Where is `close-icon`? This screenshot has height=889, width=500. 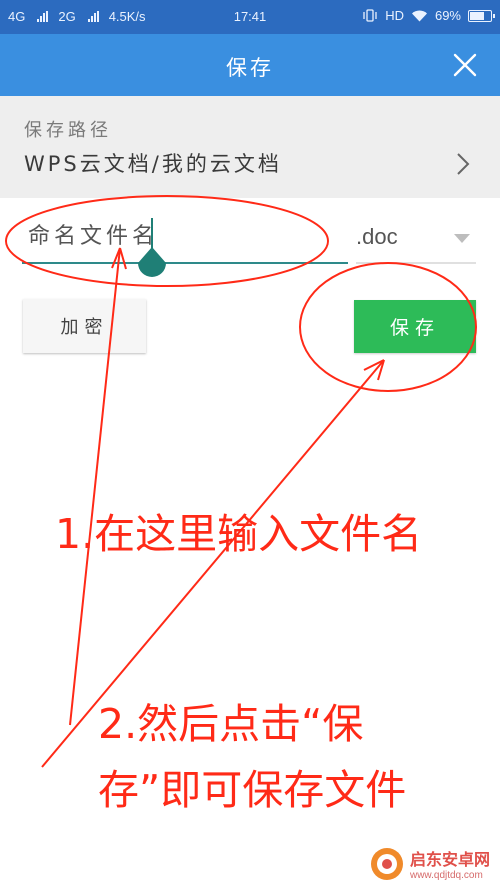
close-icon is located at coordinates (465, 65).